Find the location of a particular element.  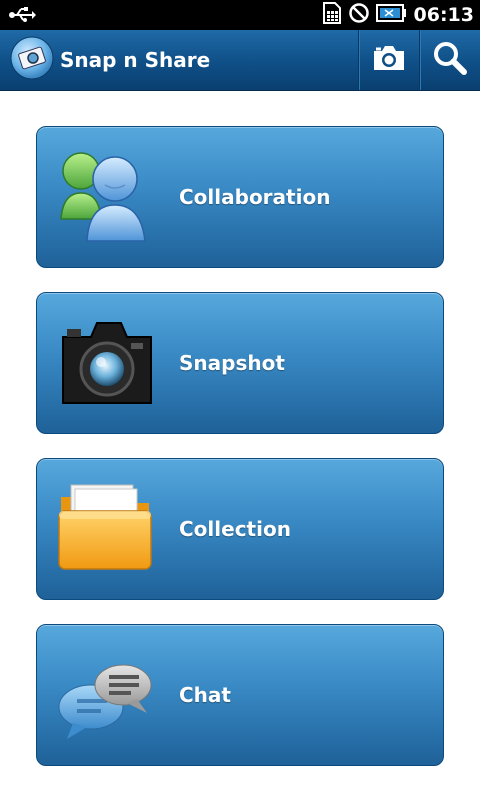

search-button is located at coordinates (449, 60).